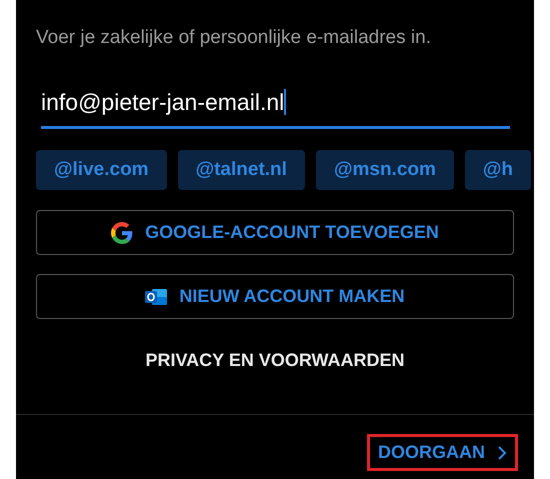 The height and width of the screenshot is (479, 550). What do you see at coordinates (233, 38) in the screenshot?
I see `instruction-text: Voer je zakelijke of persoonlijke e-mailadres in.` at bounding box center [233, 38].